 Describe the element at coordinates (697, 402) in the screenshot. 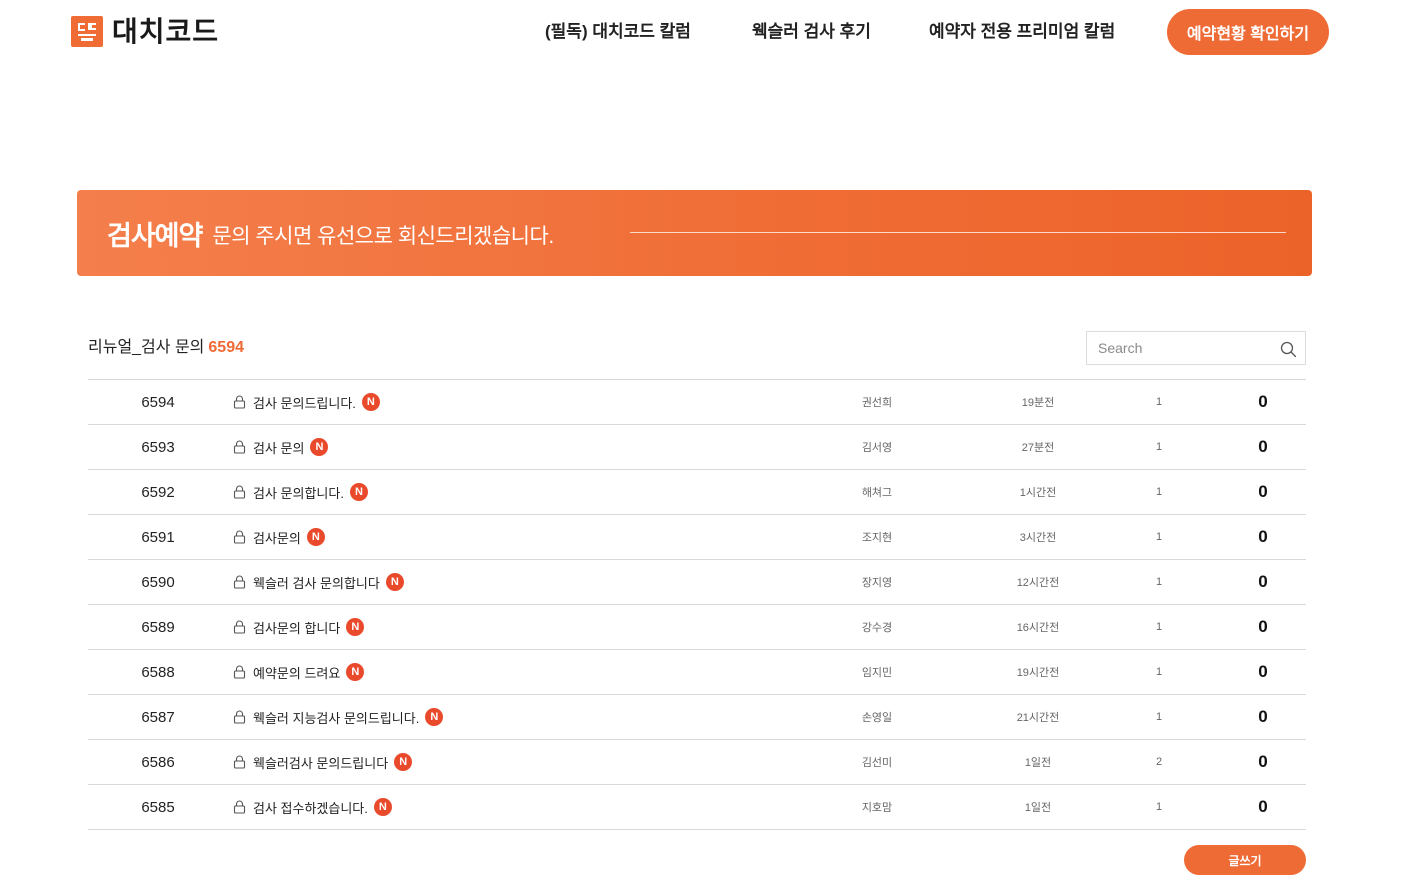

I see `table-row: 6594 검사 문의드립니다. N 권선희 19분전 1 0` at that location.